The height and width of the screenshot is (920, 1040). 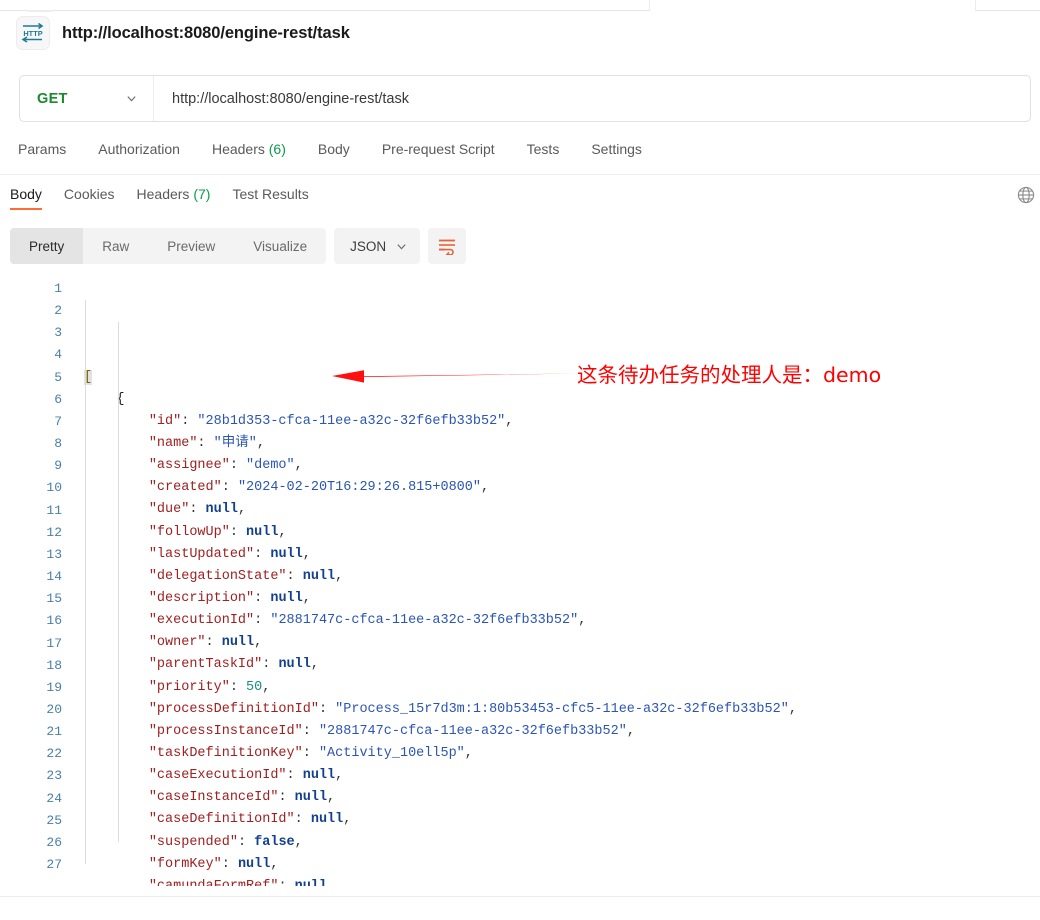 What do you see at coordinates (472, 731) in the screenshot?
I see `code-token: "2881747c-cfca-11ee-a32c-32f6efb33b52"` at bounding box center [472, 731].